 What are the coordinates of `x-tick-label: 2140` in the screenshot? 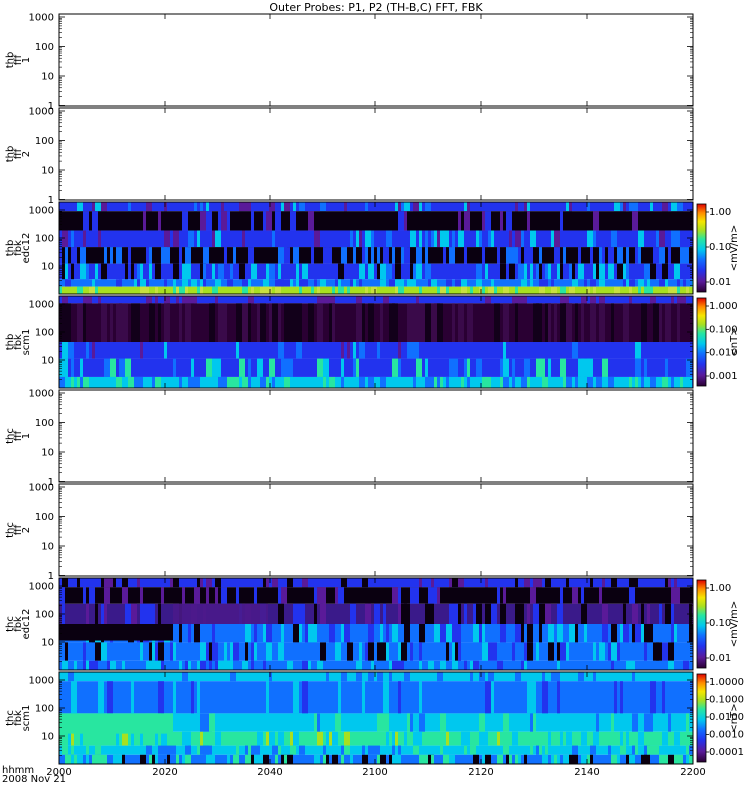 It's located at (586, 772).